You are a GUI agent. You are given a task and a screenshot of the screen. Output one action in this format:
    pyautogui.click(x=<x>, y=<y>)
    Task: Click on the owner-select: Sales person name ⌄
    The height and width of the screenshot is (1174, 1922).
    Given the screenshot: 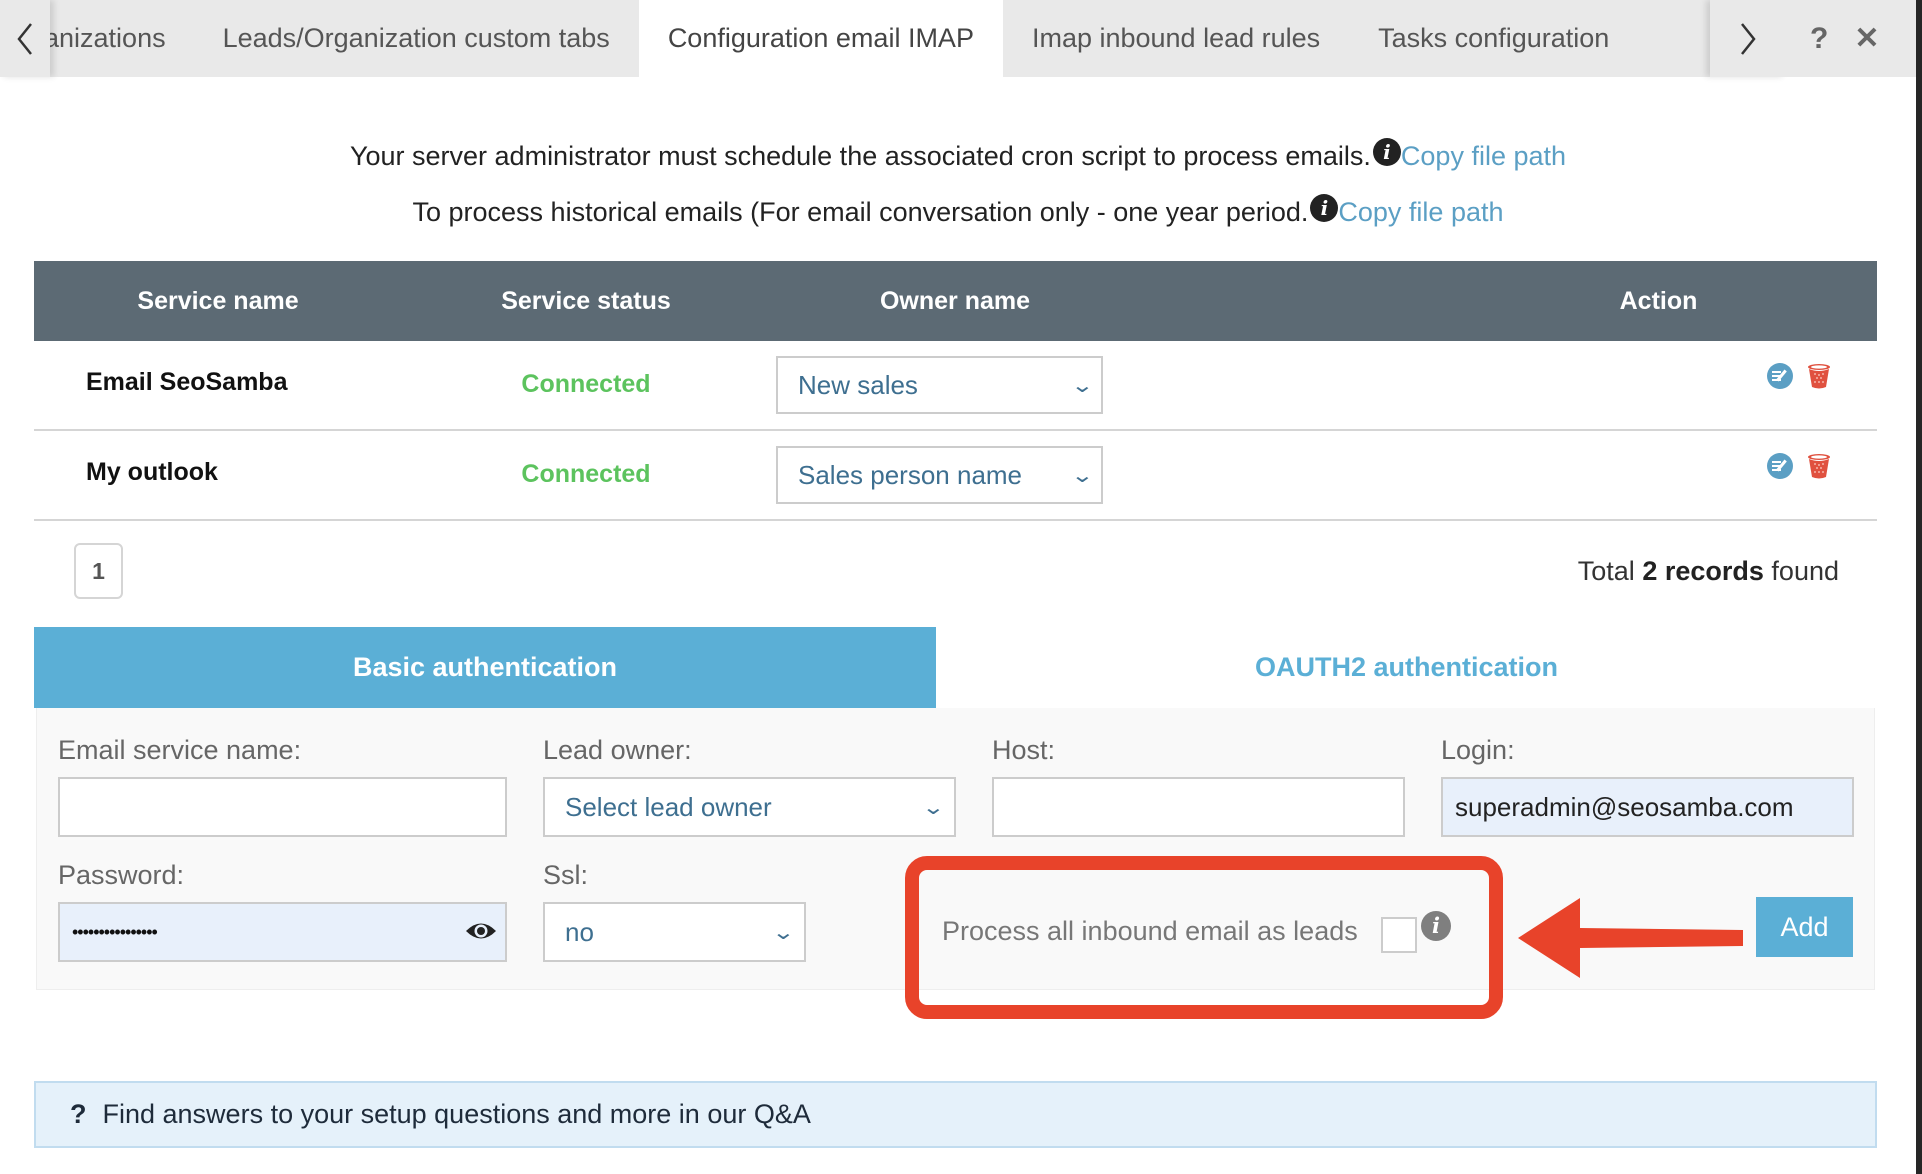 What is the action you would take?
    pyautogui.click(x=939, y=475)
    